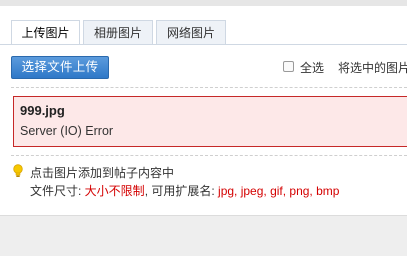 This screenshot has height=264, width=407. What do you see at coordinates (114, 191) in the screenshot?
I see `size-value: 大小不限制` at bounding box center [114, 191].